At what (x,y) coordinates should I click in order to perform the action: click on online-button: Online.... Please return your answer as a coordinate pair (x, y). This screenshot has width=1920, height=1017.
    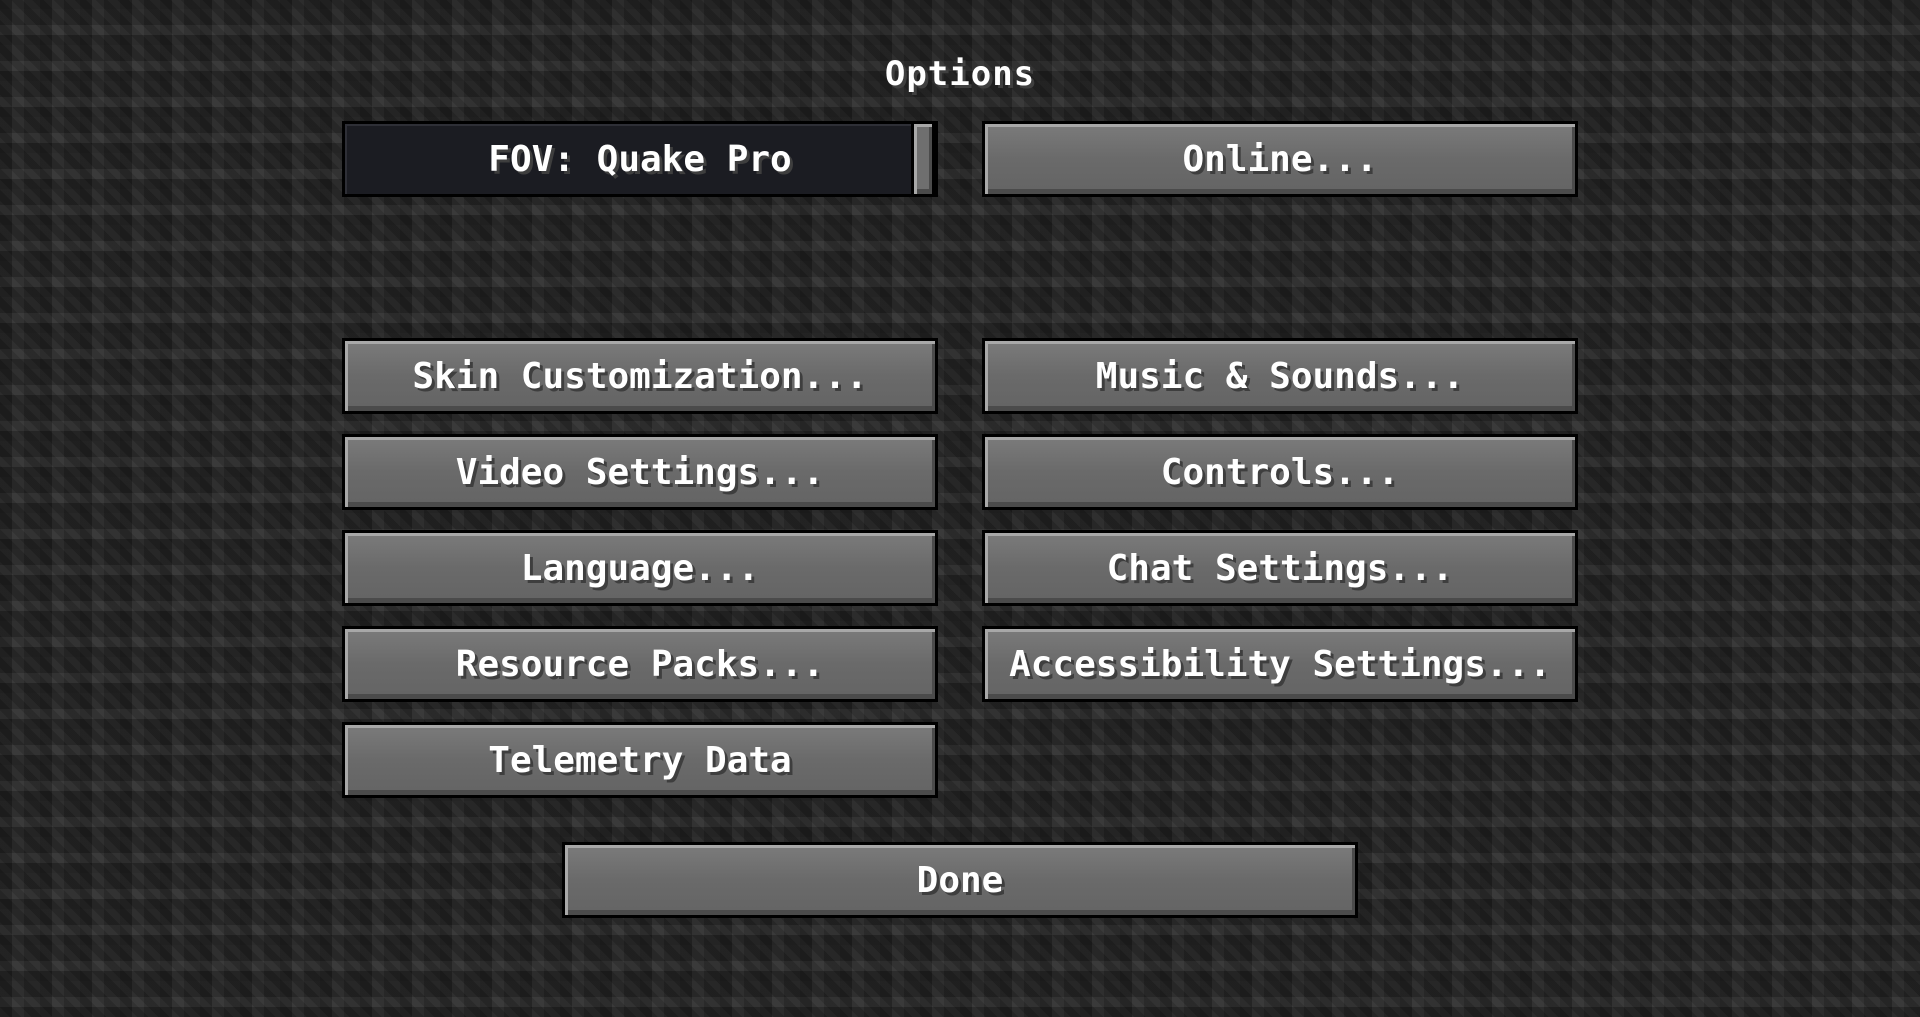
    Looking at the image, I should click on (1280, 159).